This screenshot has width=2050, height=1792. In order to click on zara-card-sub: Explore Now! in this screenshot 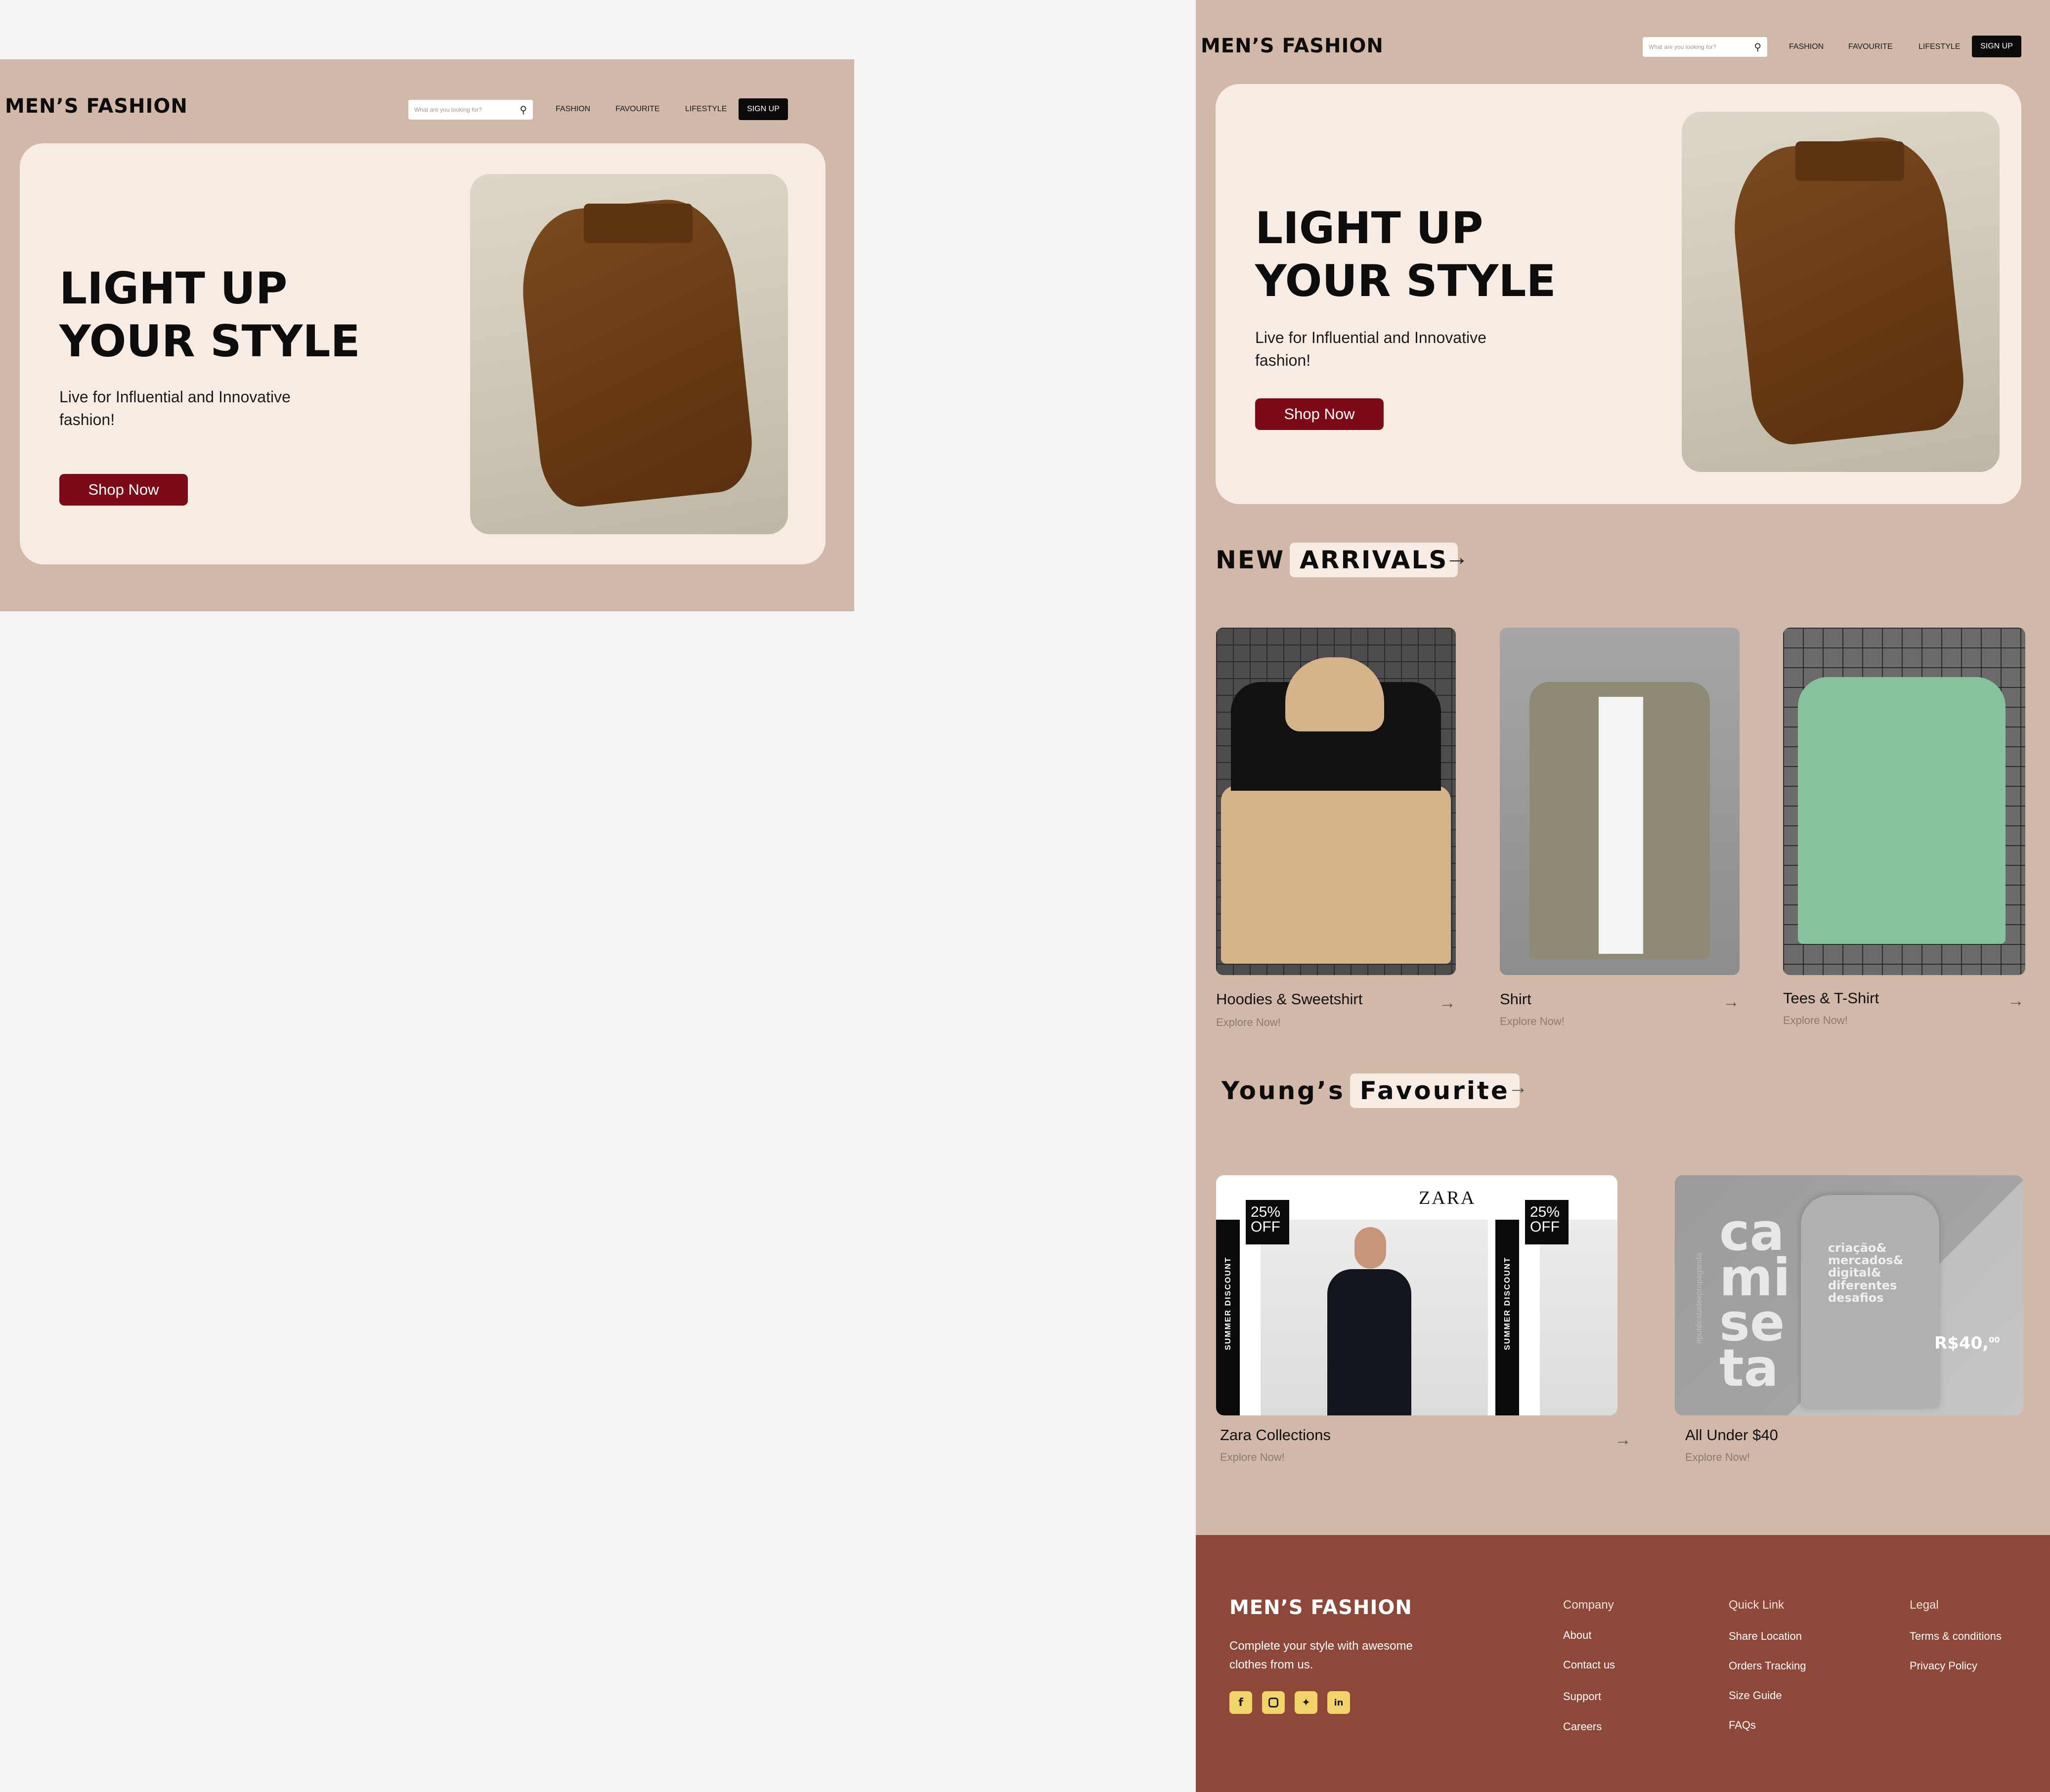, I will do `click(1252, 1457)`.